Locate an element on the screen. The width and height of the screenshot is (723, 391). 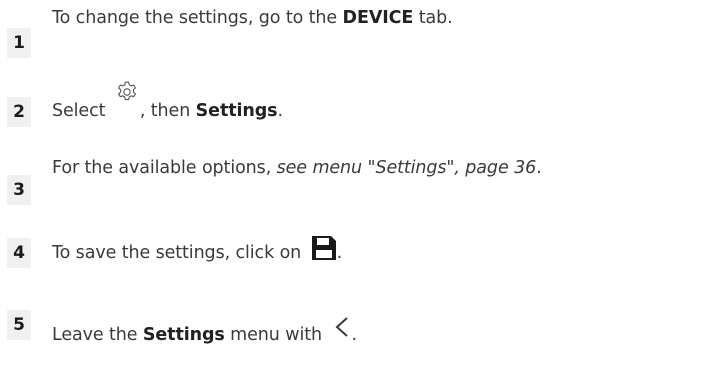
save-icon is located at coordinates (324, 248).